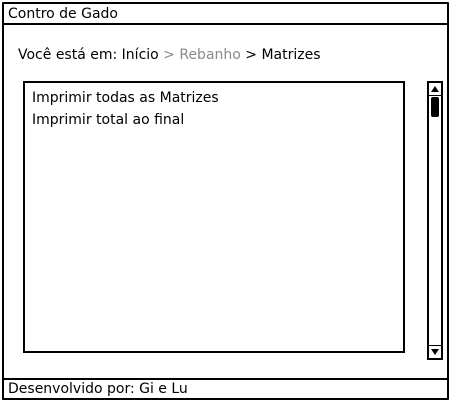  What do you see at coordinates (225, 388) in the screenshot?
I see `footer-credits: Desenvolvido por: Gi e Lu` at bounding box center [225, 388].